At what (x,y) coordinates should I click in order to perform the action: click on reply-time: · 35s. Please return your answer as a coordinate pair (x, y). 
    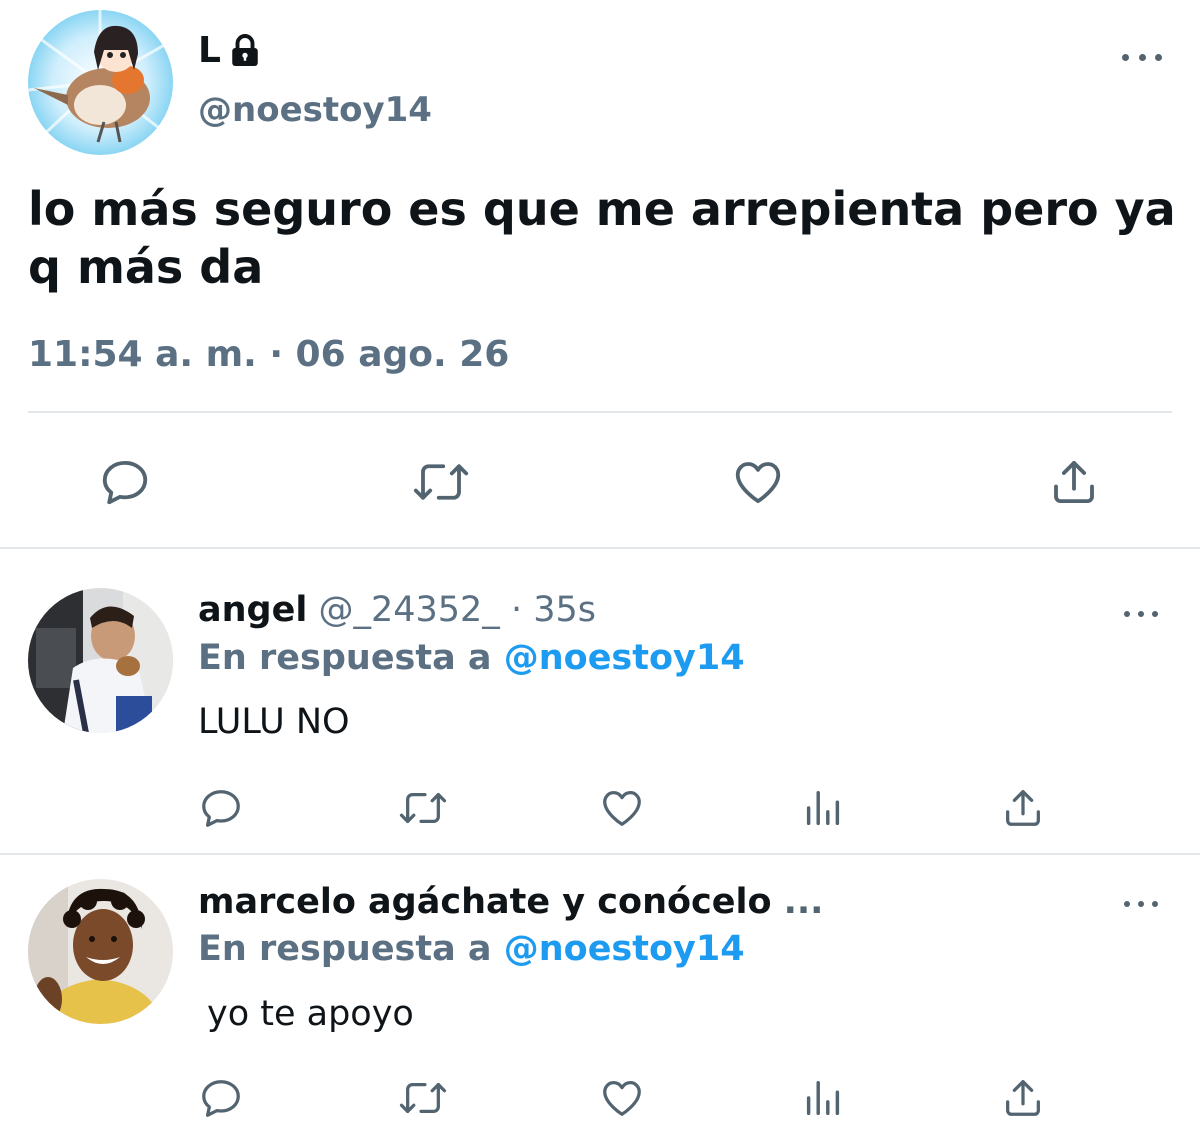
    Looking at the image, I should click on (553, 610).